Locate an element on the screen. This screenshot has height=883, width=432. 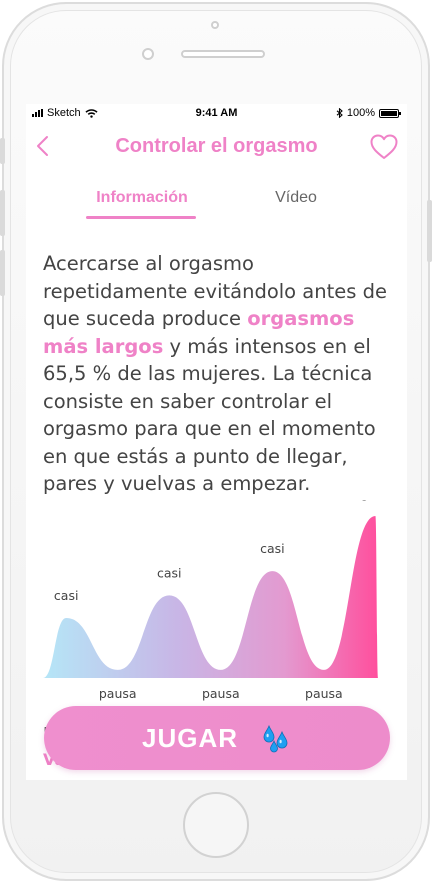
sweat-droplets-icon is located at coordinates (275, 738).